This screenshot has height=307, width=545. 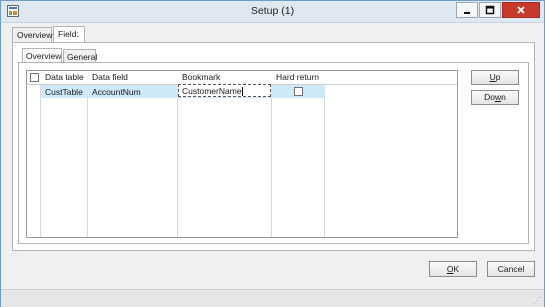 I want to click on cell-data-table: CustTable, so click(x=64, y=92).